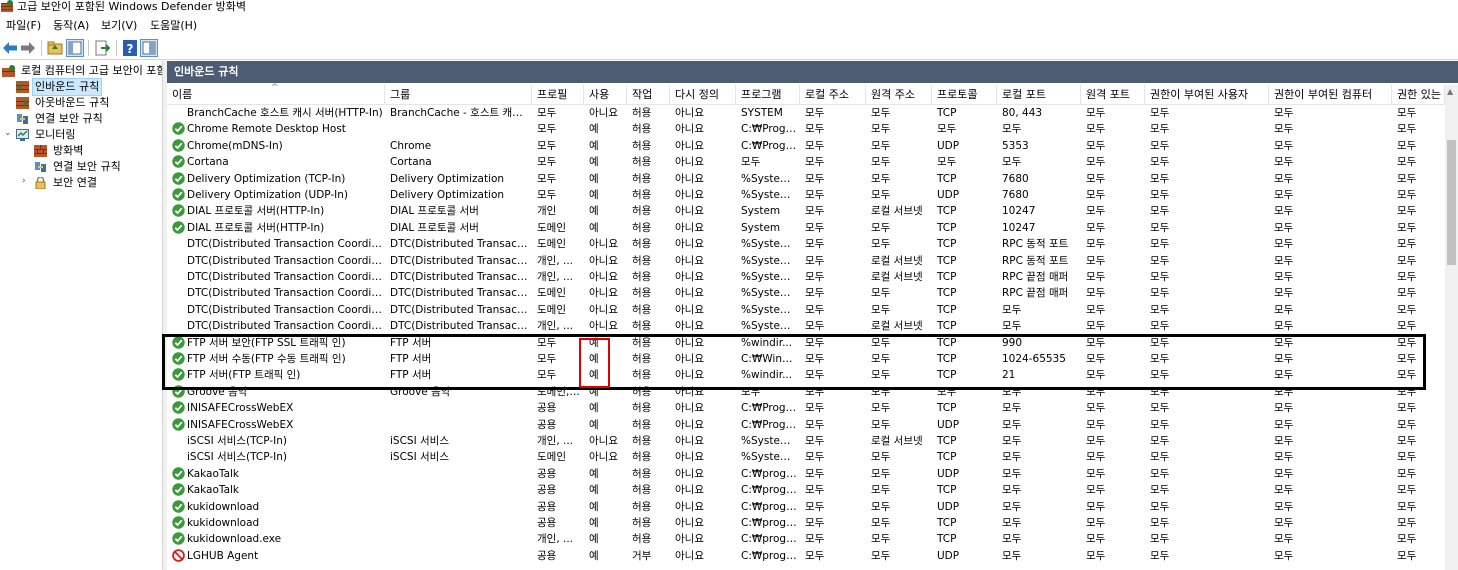 The image size is (1458, 570). Describe the element at coordinates (8, 133) in the screenshot. I see `chevron-down-icon: ⌄` at that location.